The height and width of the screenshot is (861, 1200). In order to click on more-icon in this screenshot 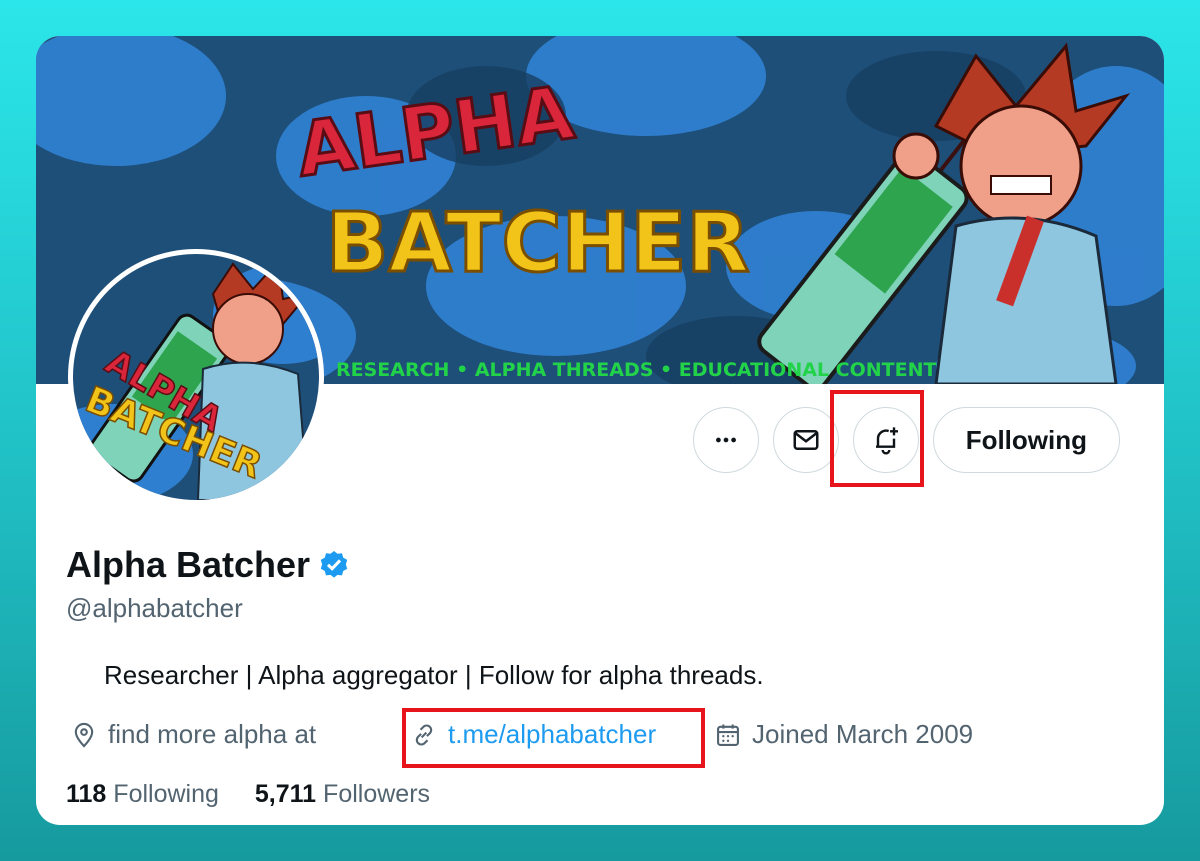, I will do `click(725, 440)`.